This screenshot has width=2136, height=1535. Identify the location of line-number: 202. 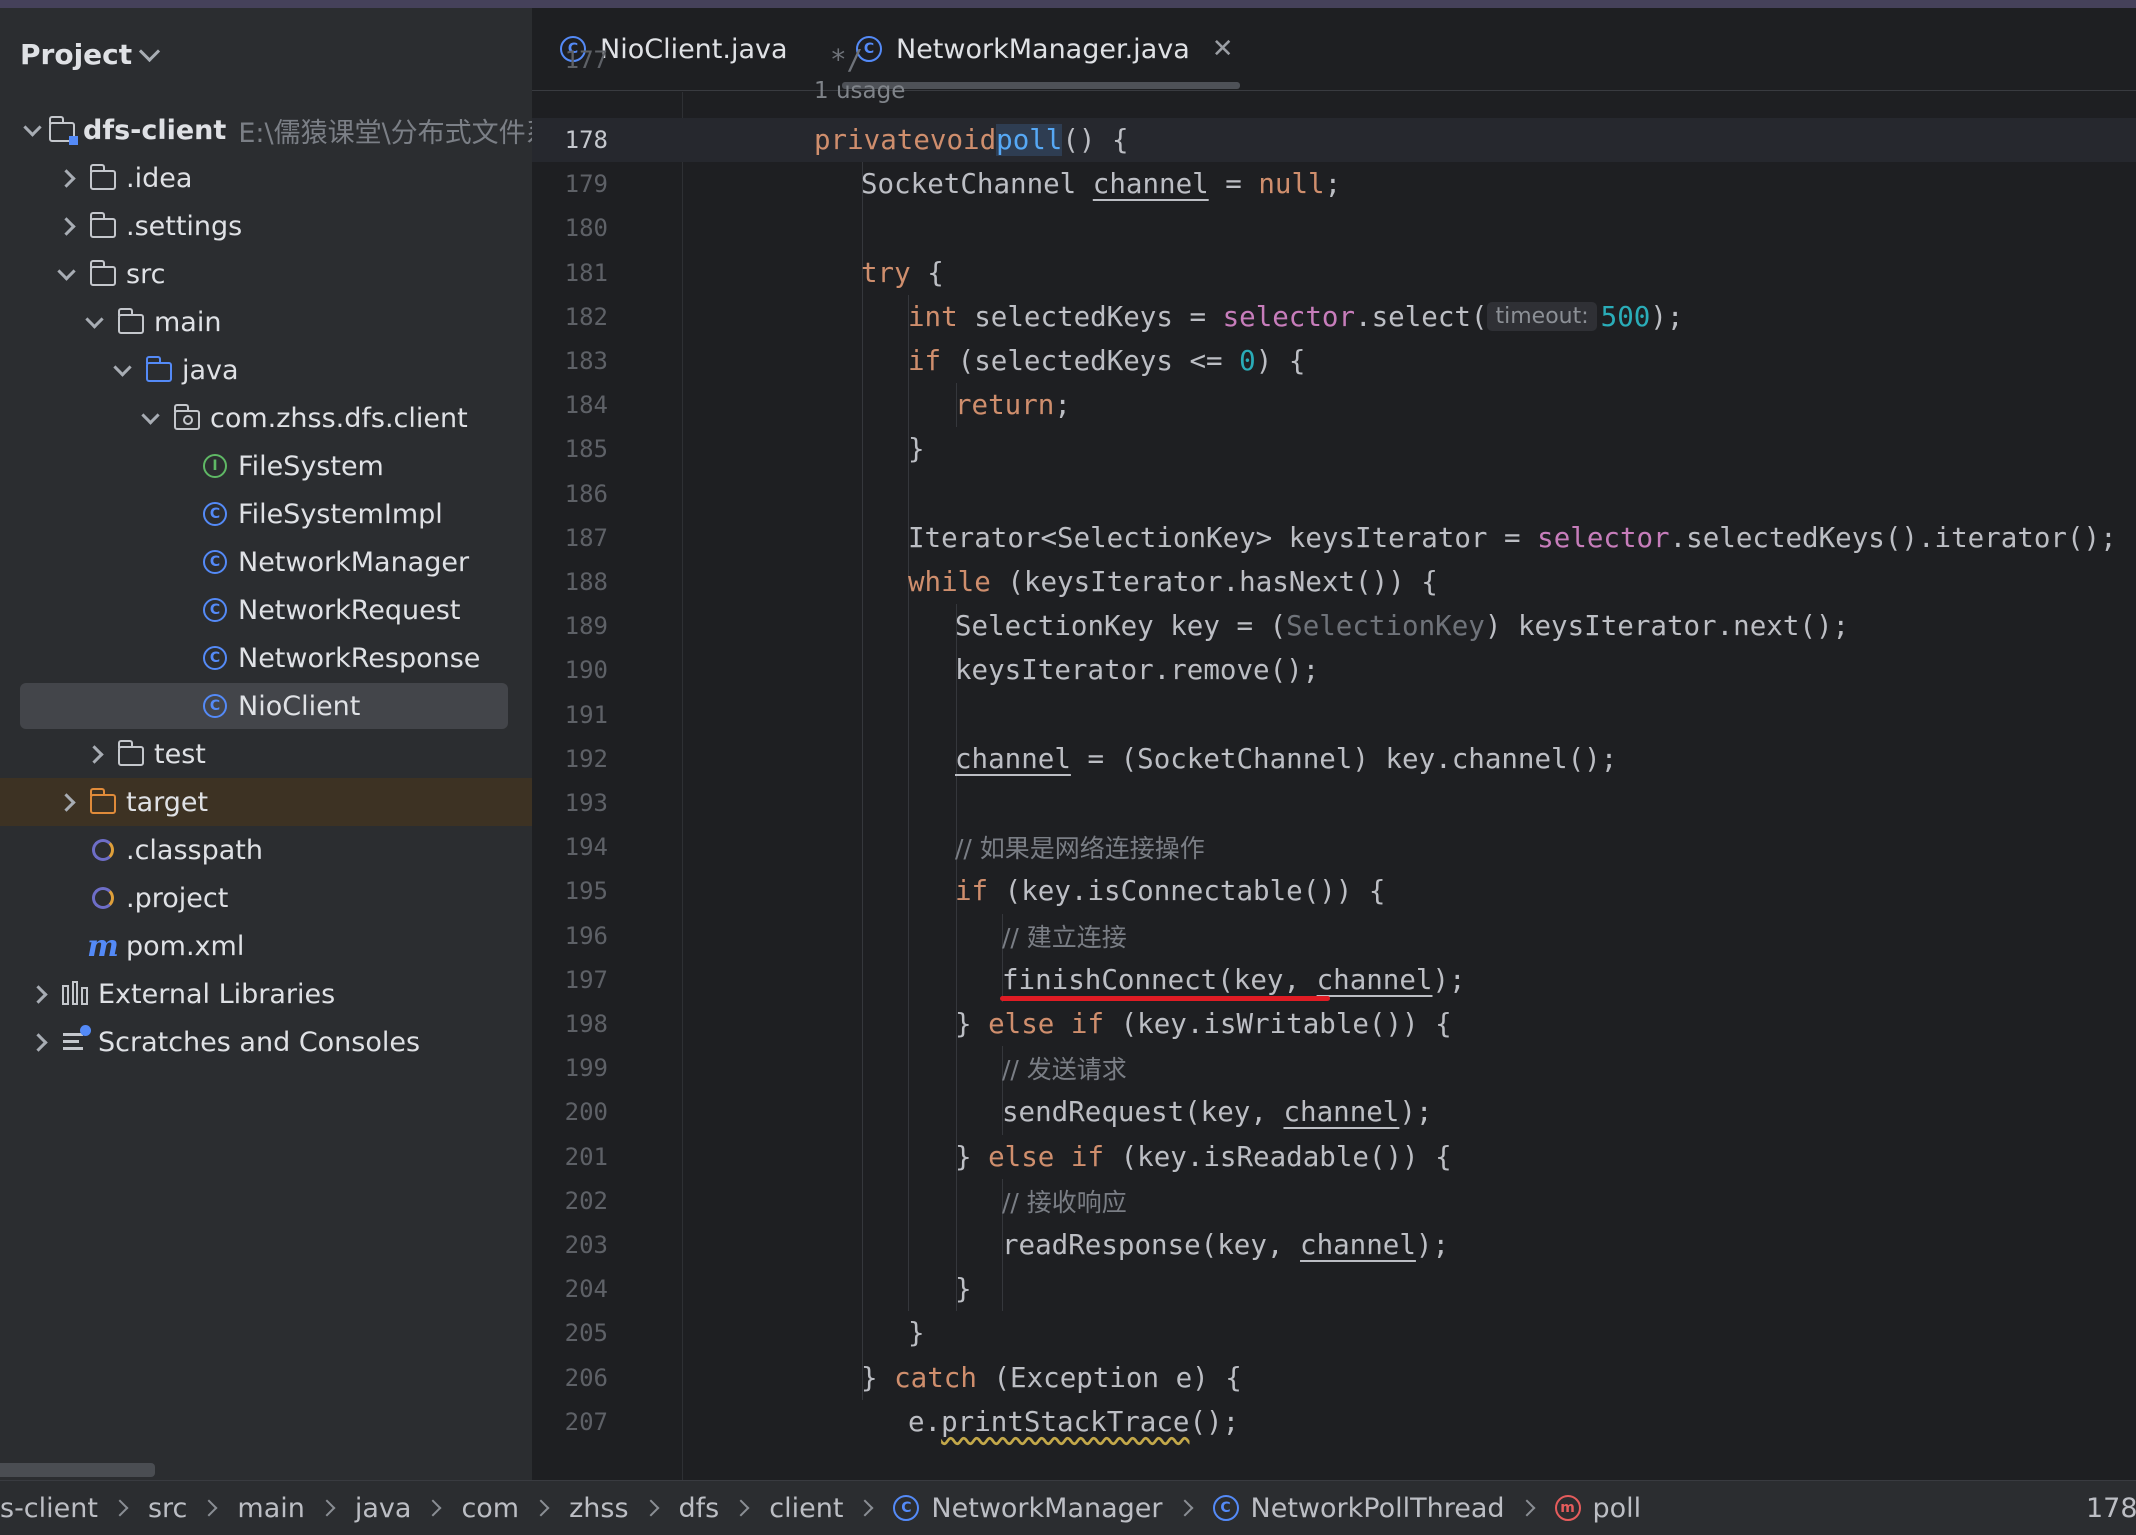
(586, 1200).